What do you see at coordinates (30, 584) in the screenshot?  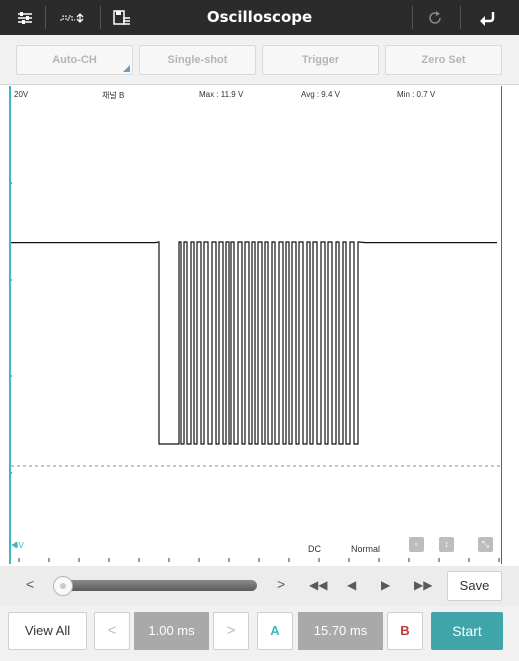 I see `scroll-left-button: <` at bounding box center [30, 584].